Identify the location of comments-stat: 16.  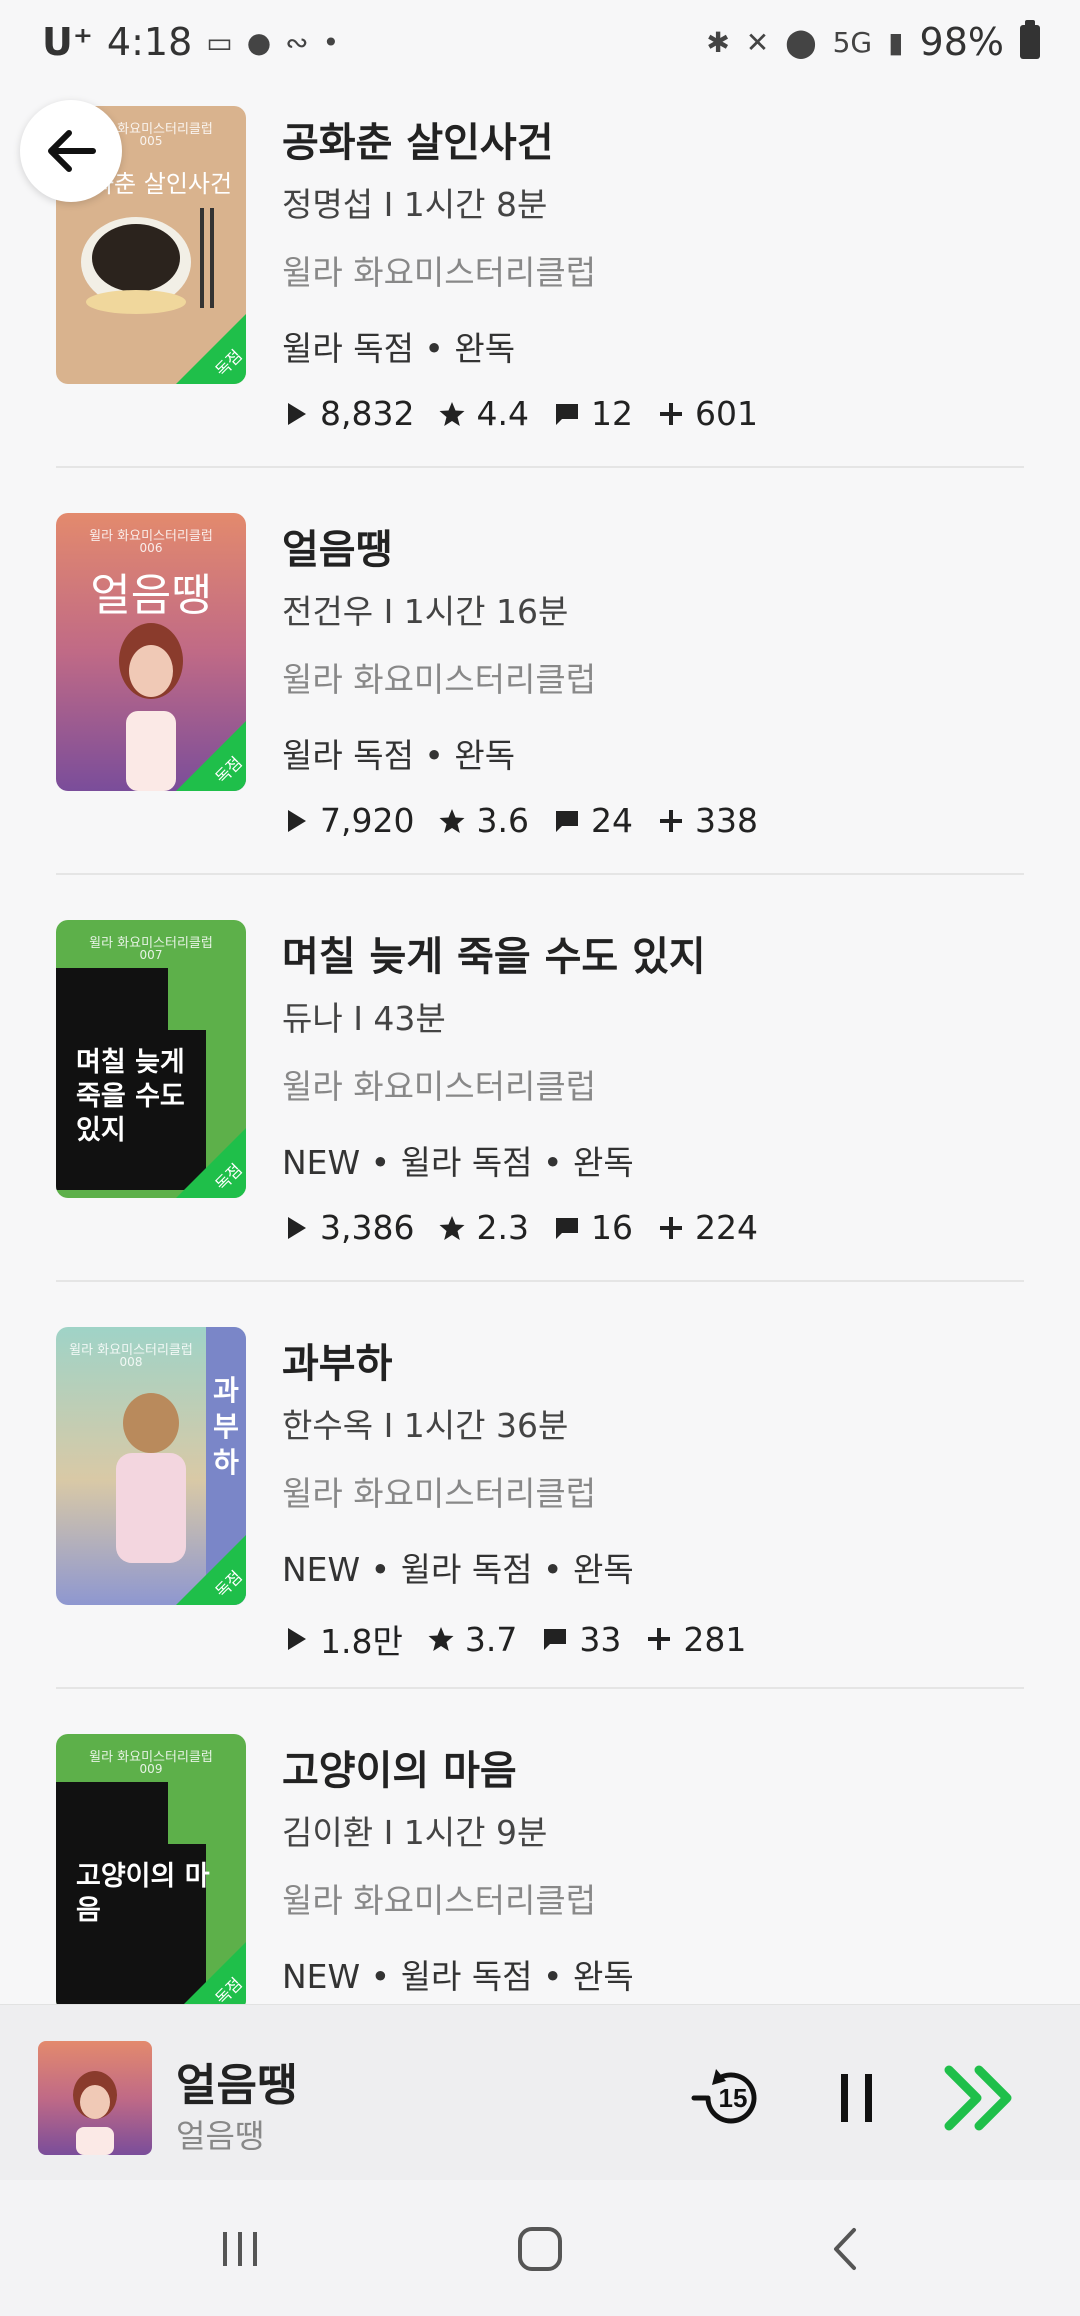
(593, 1227).